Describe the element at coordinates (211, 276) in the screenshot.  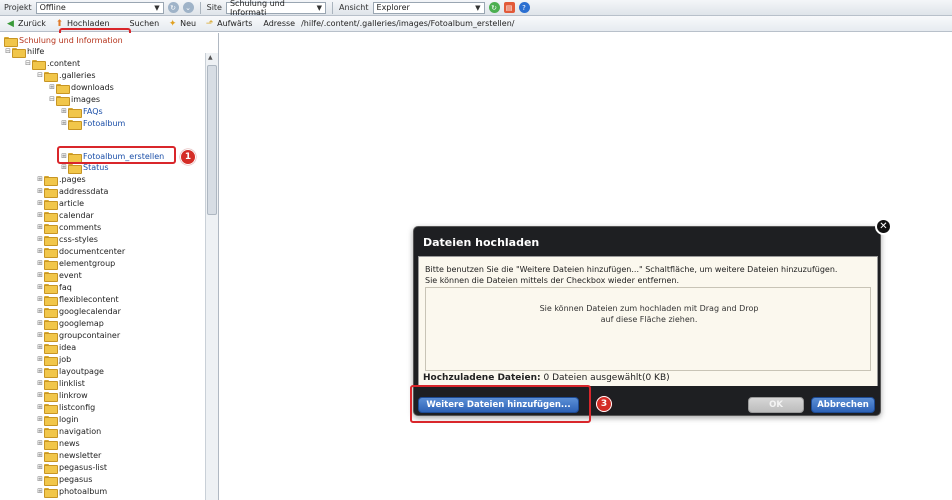
I see `tree-scrollbar: ▲` at that location.